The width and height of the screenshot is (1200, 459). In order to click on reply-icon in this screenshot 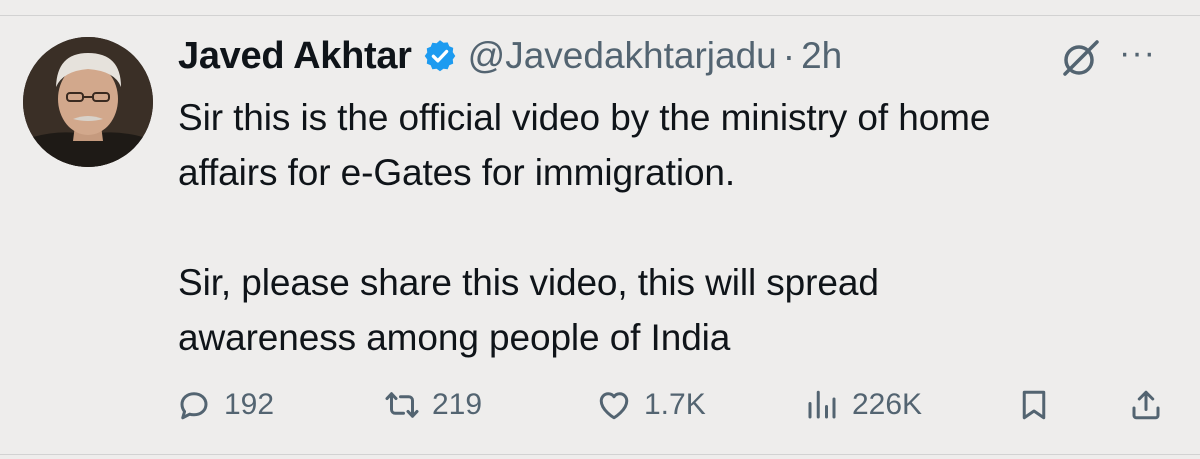, I will do `click(194, 406)`.